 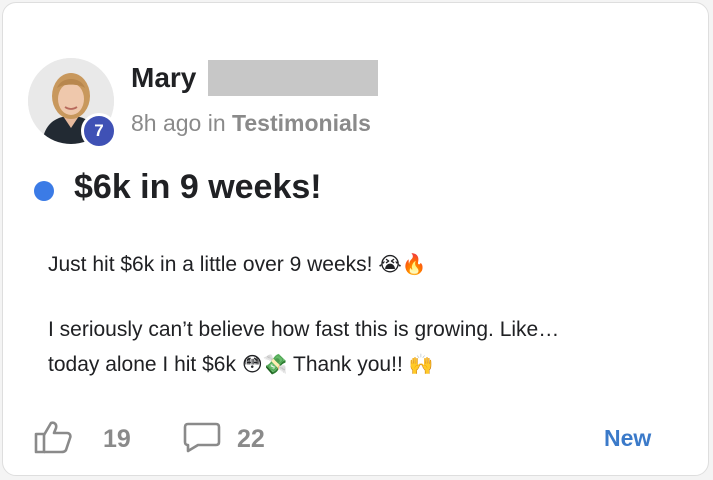 What do you see at coordinates (198, 187) in the screenshot?
I see `post-title: $6k in 9 weeks!` at bounding box center [198, 187].